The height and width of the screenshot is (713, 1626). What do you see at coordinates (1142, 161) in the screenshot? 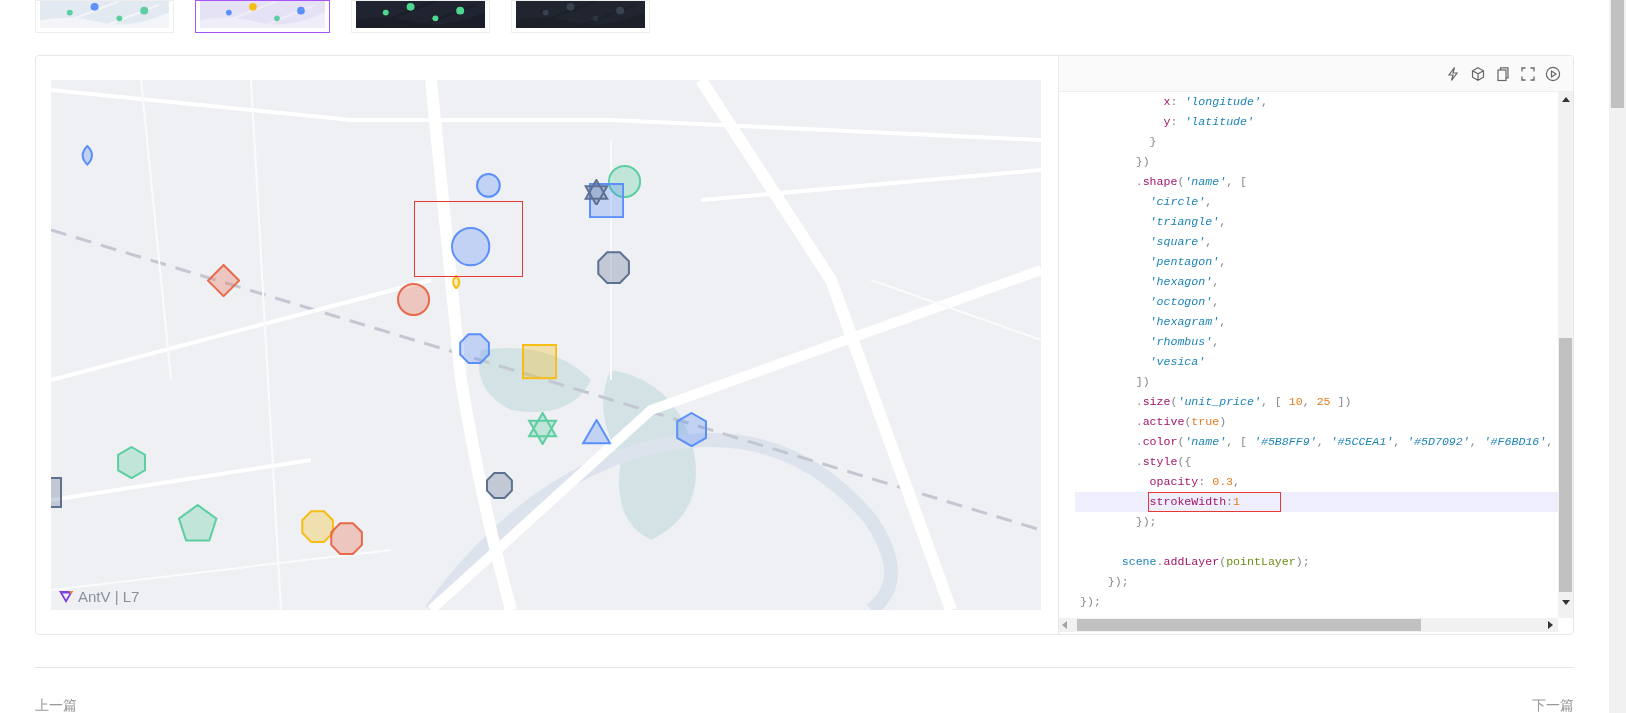
I see `code-line: })` at bounding box center [1142, 161].